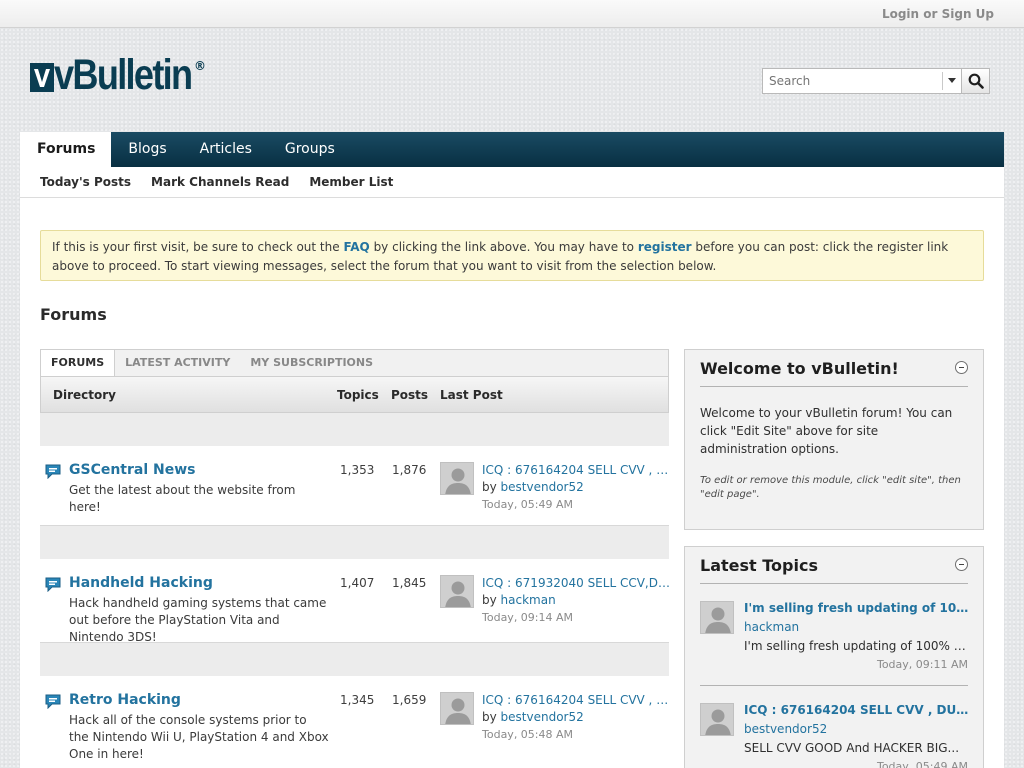 Image resolution: width=1024 pixels, height=768 pixels. I want to click on tab-blogs: Blogs, so click(146, 149).